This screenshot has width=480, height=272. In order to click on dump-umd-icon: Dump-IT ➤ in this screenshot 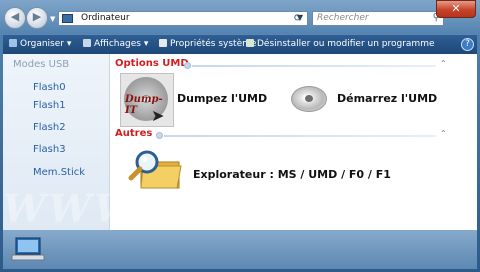, I will do `click(147, 100)`.